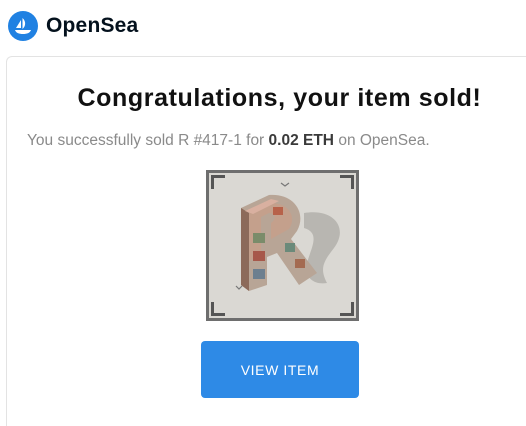 Image resolution: width=526 pixels, height=426 pixels. Describe the element at coordinates (92, 25) in the screenshot. I see `brand-name: OpenSea` at that location.